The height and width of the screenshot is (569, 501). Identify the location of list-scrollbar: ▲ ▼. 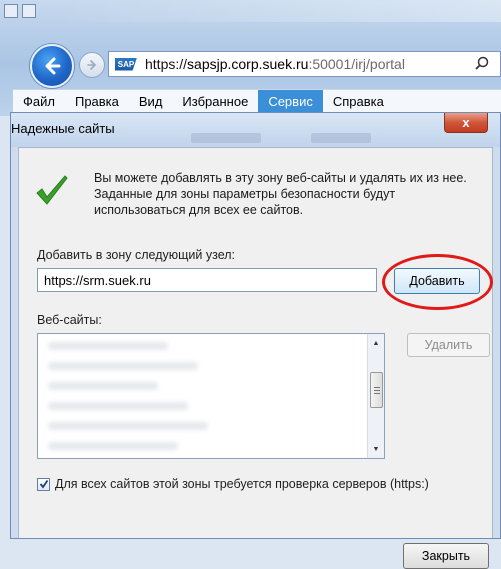
(375, 396).